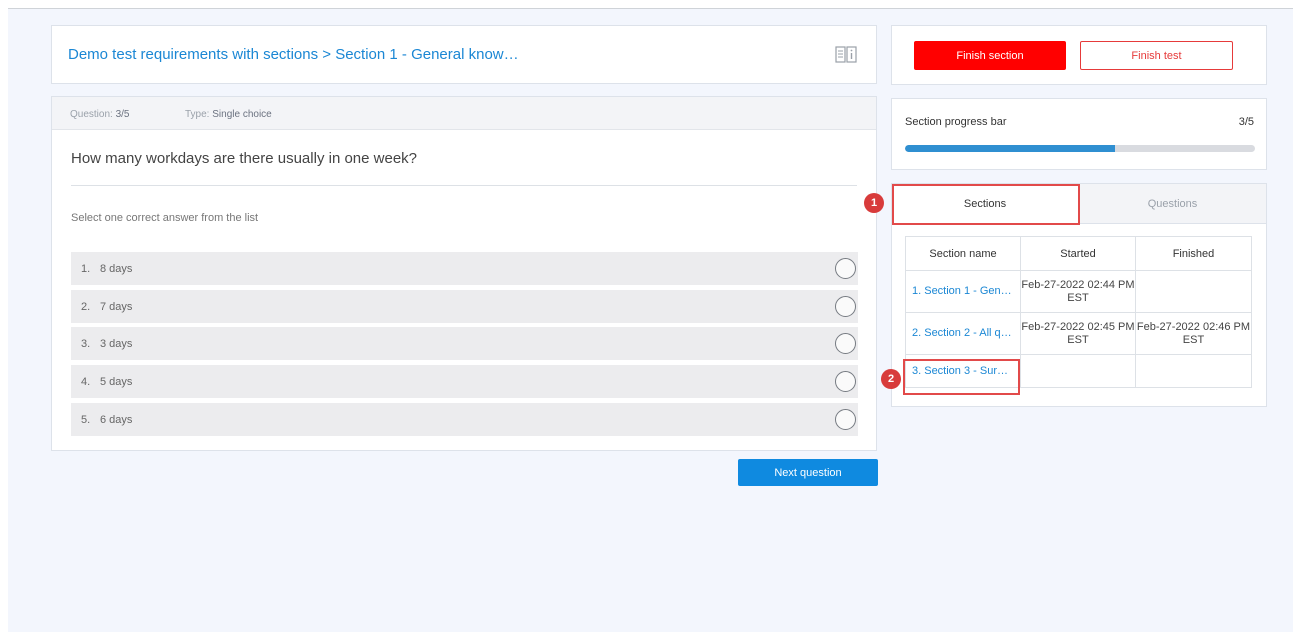  I want to click on finish-test-button: Finish test, so click(1156, 55).